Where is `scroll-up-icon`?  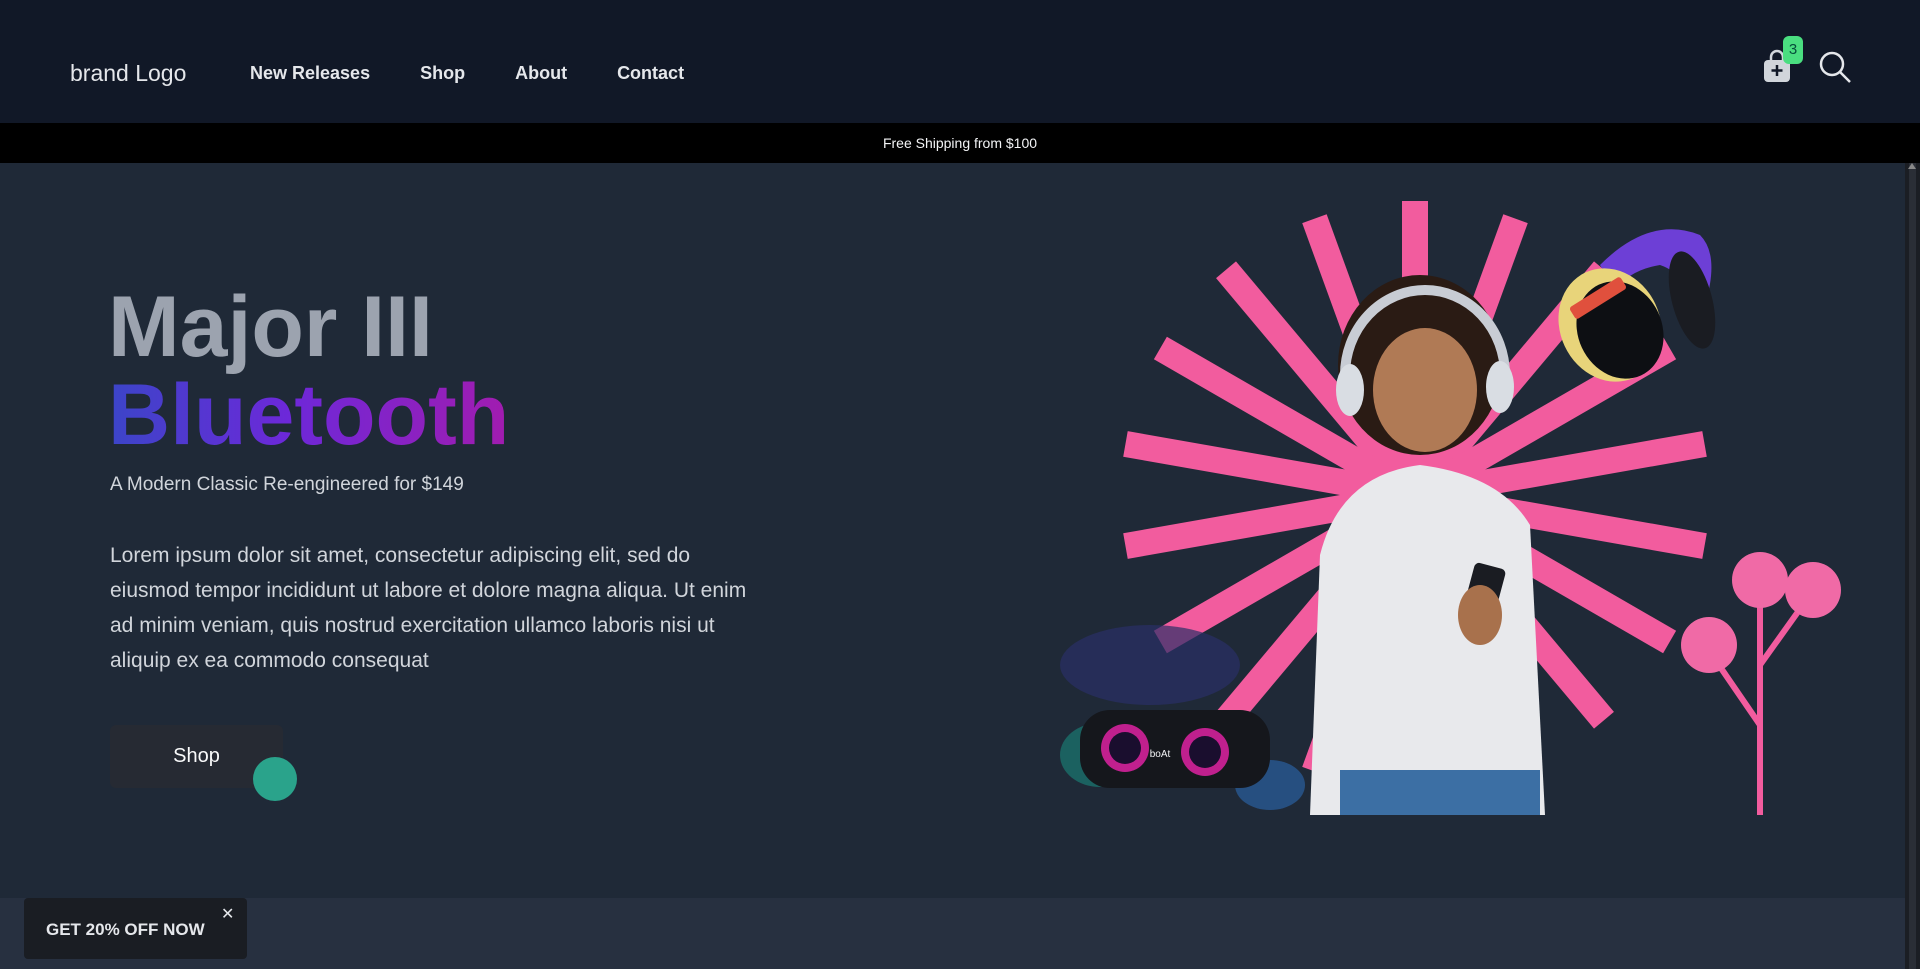
scroll-up-icon is located at coordinates (1912, 166).